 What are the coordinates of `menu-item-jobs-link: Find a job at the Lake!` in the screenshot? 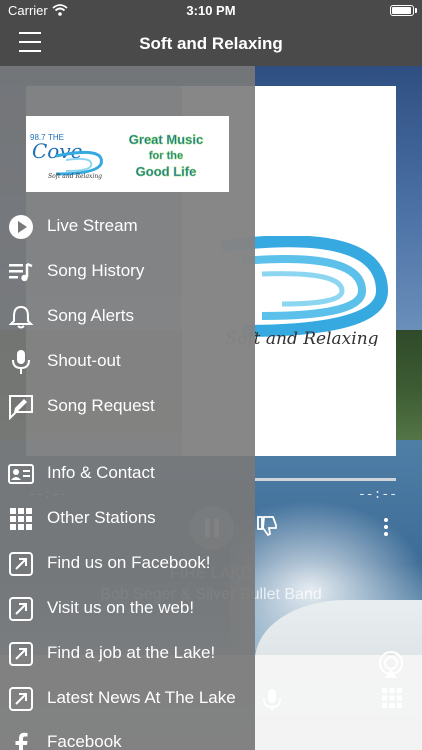 It's located at (127, 653).